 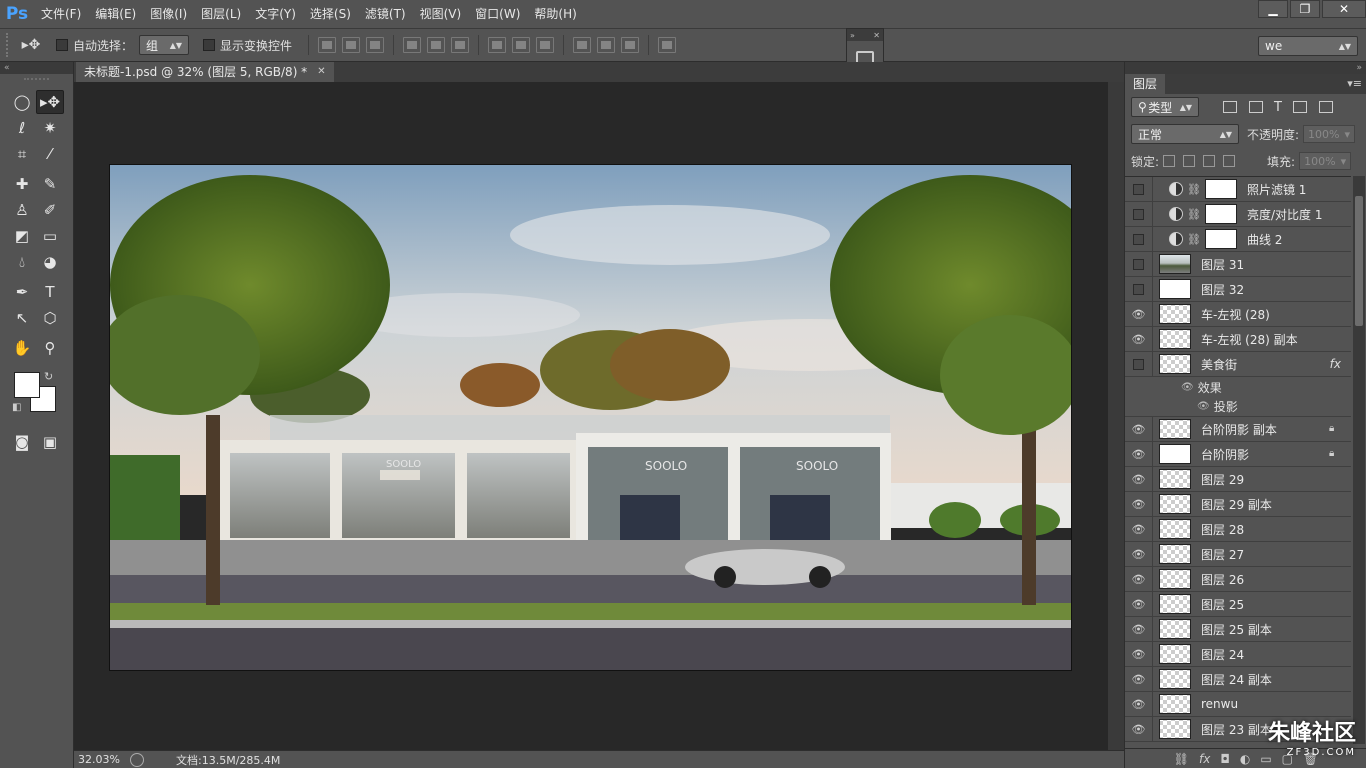 I want to click on lock-all-icon, so click(x=1229, y=161).